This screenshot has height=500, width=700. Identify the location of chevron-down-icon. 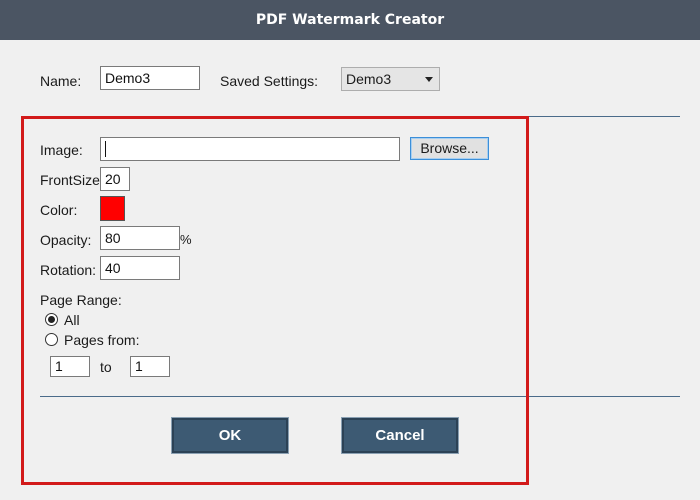
(429, 79).